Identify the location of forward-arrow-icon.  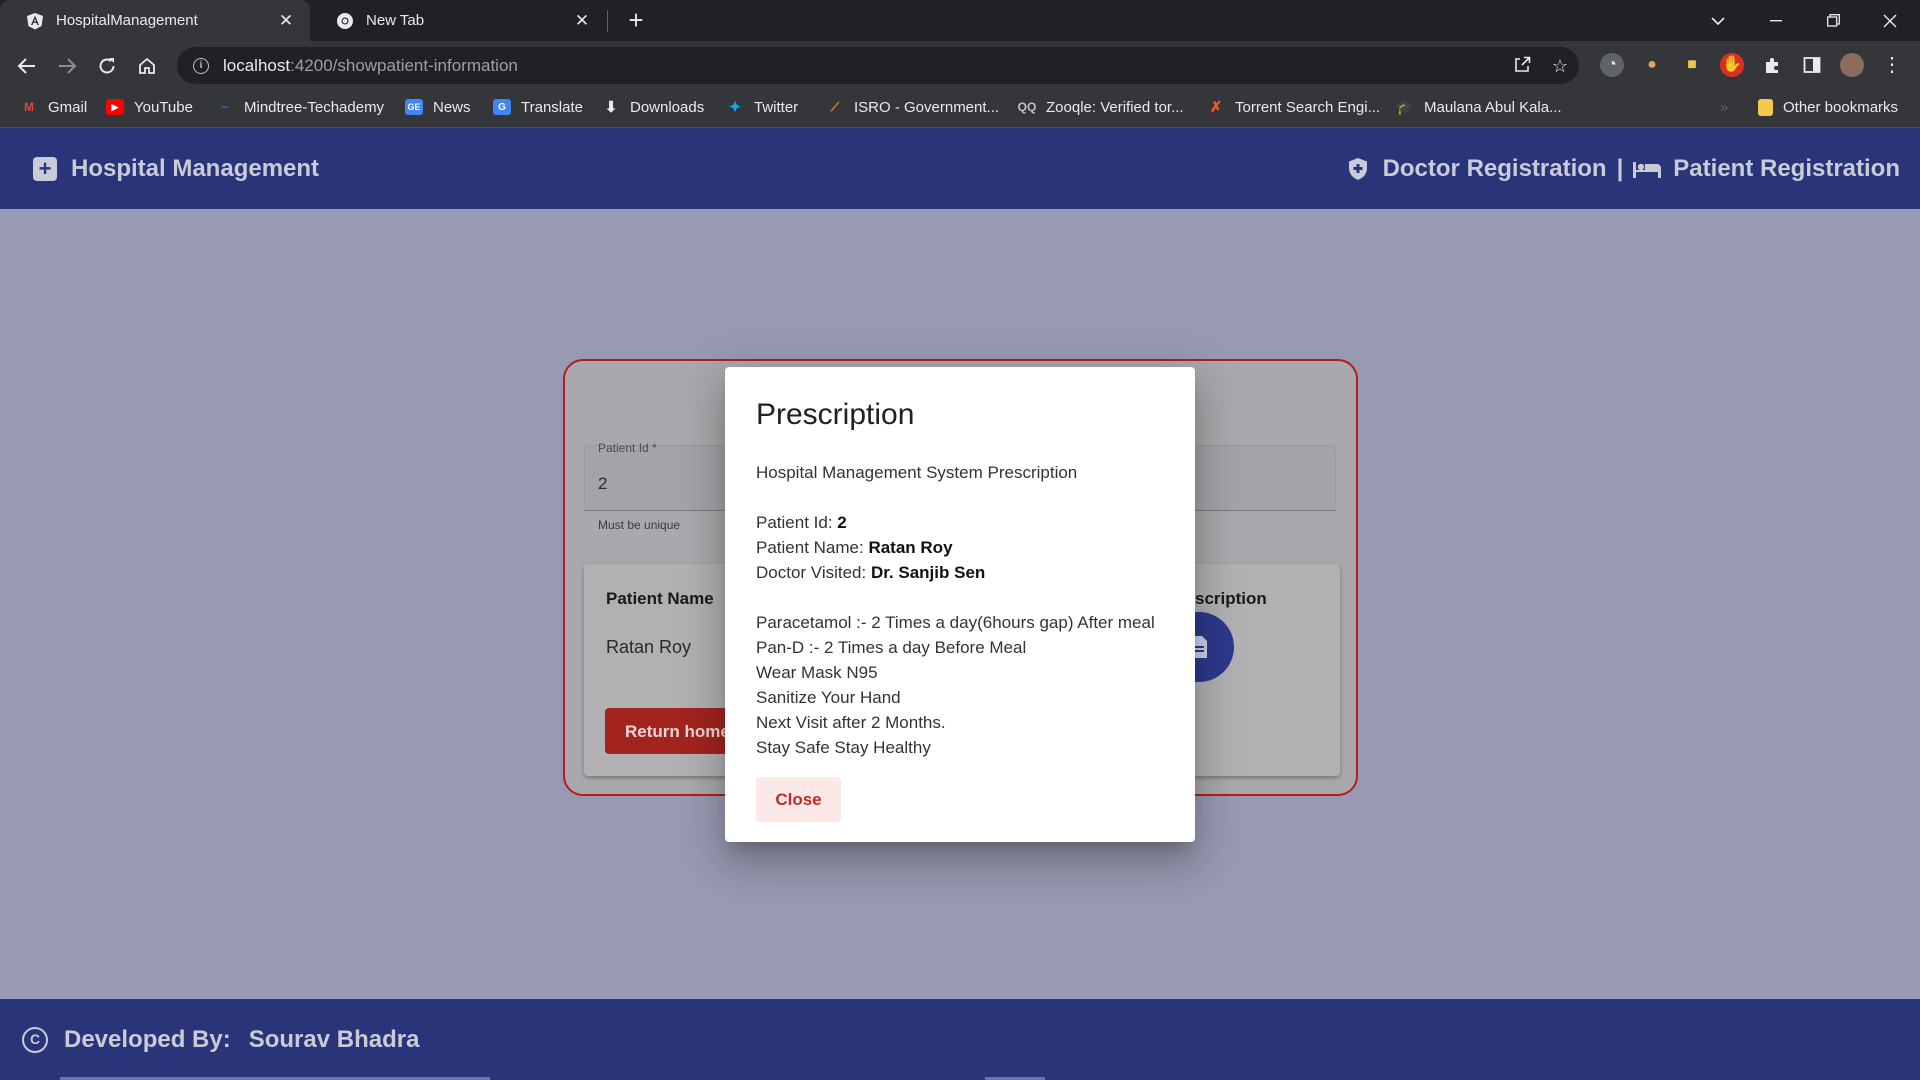
(67, 66).